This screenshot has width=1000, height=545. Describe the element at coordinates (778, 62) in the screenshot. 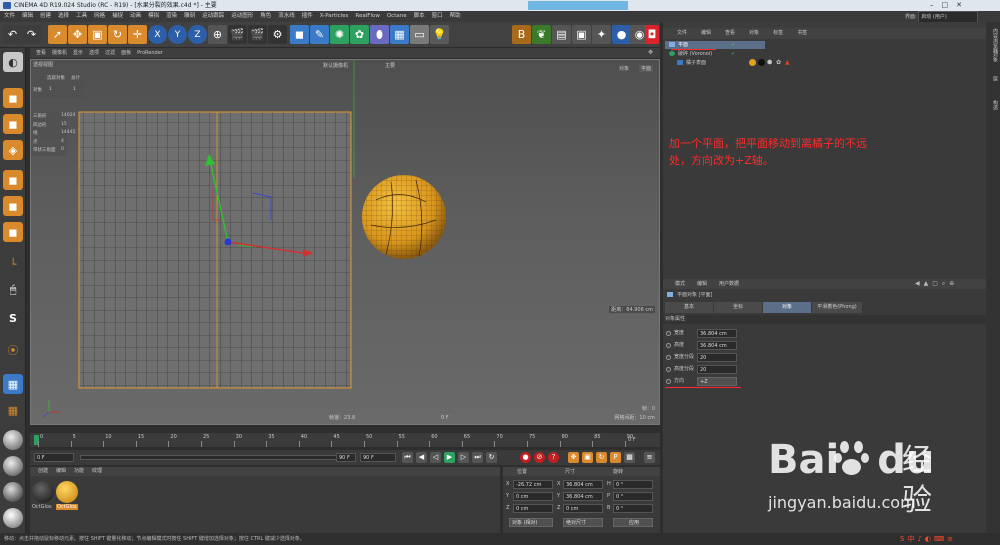

I see `tag-icon-2: ✿` at that location.